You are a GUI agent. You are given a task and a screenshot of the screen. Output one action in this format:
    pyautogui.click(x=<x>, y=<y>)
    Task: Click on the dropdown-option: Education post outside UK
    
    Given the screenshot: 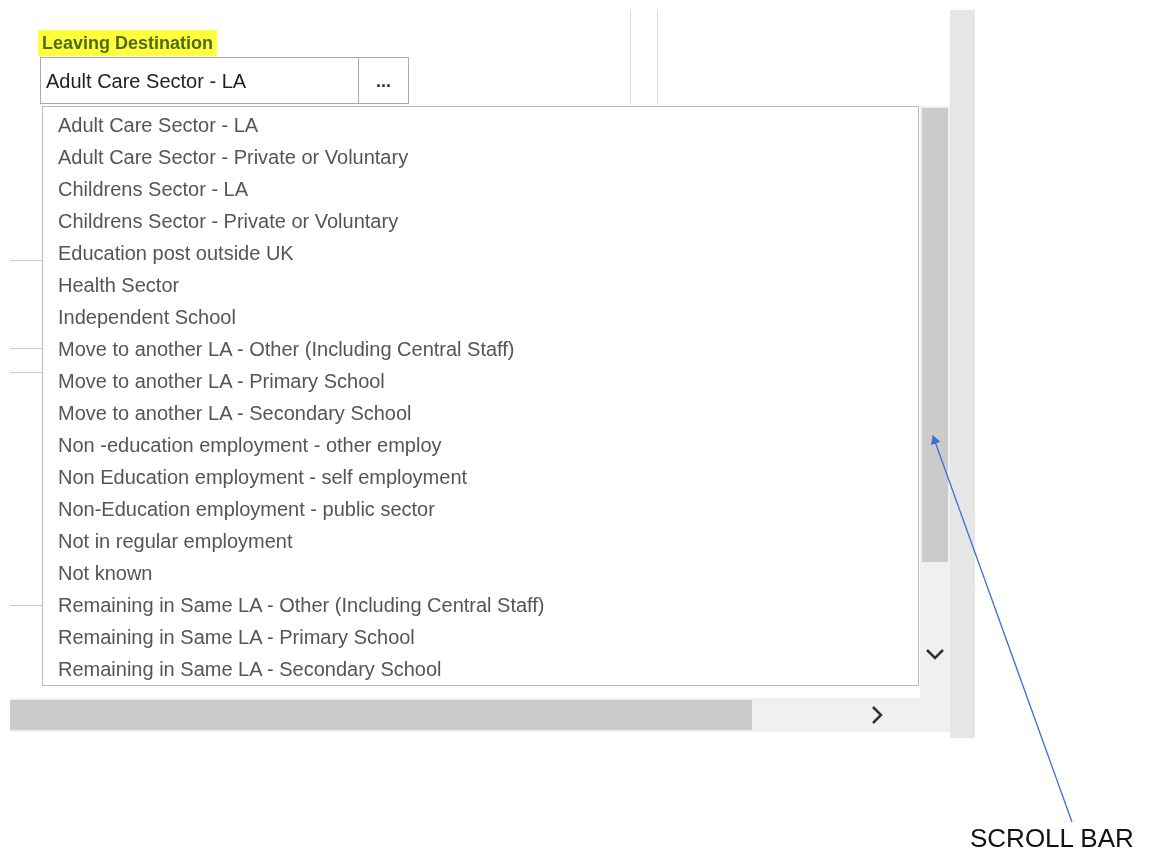 What is the action you would take?
    pyautogui.click(x=480, y=253)
    